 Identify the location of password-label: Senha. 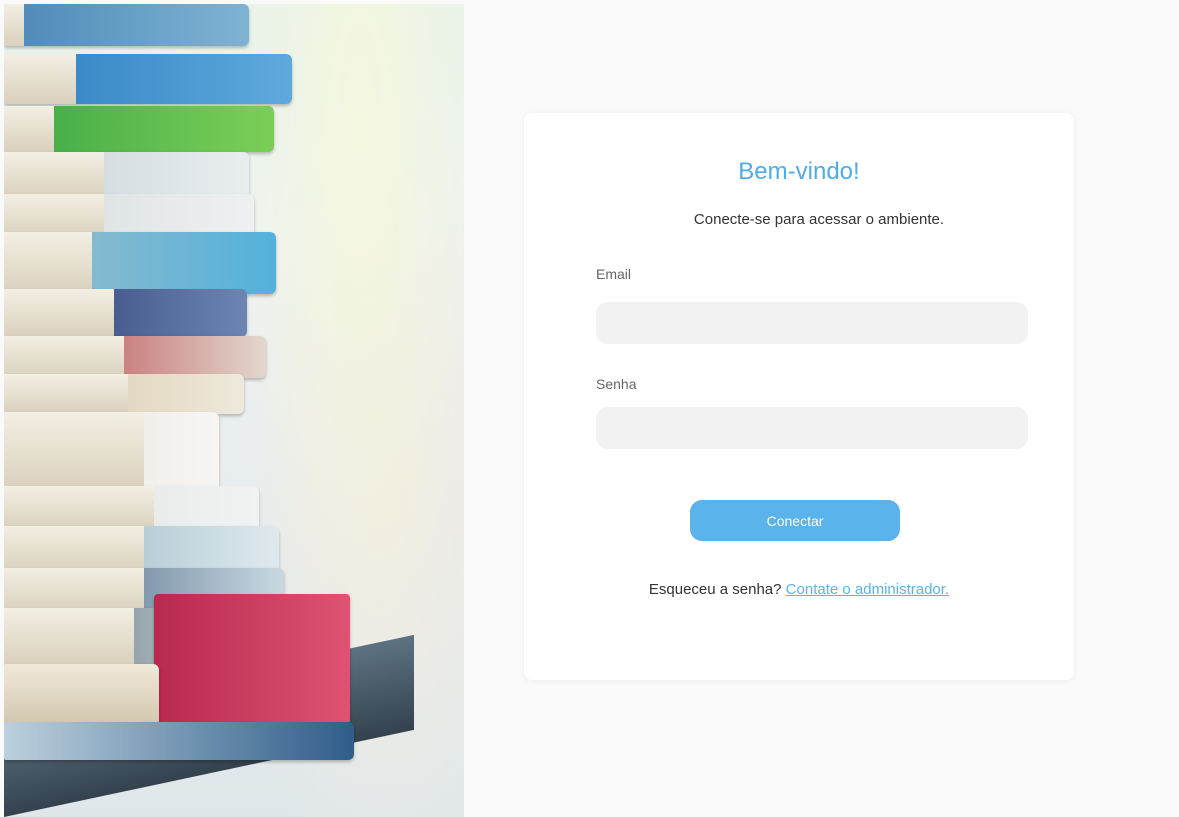
(616, 384).